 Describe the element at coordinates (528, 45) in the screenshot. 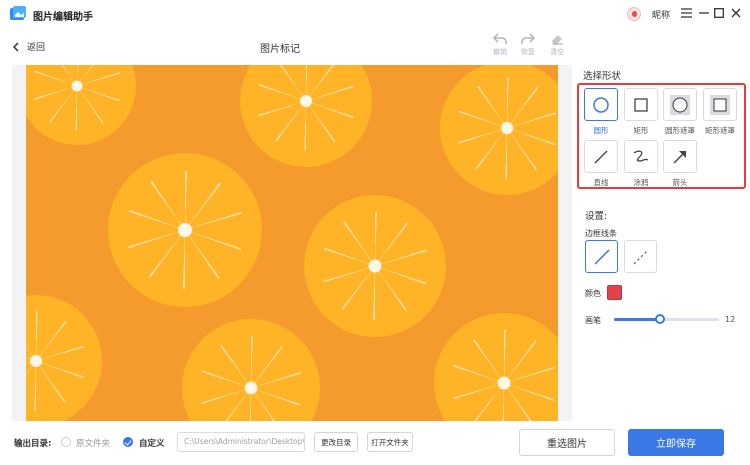

I see `redo-button: 恢复` at that location.